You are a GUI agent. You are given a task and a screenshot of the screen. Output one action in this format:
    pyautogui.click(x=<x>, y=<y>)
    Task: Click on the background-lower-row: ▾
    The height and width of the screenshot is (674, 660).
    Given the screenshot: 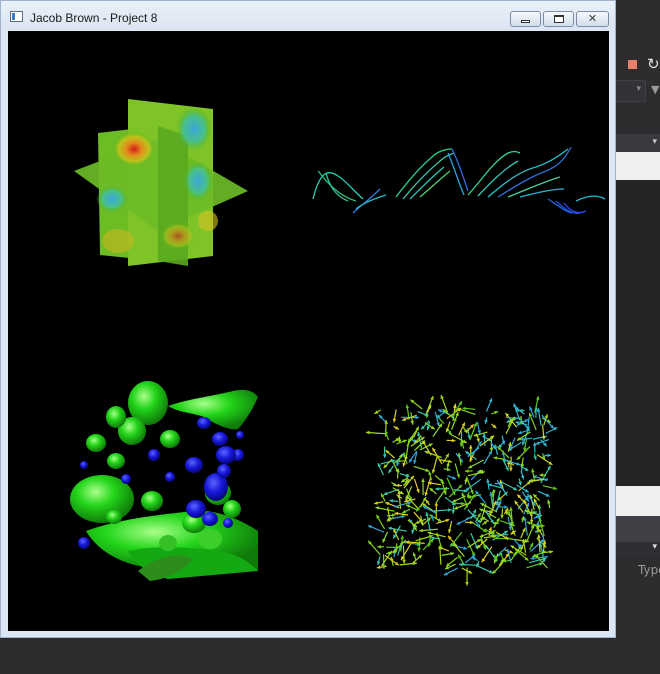 What is the action you would take?
    pyautogui.click(x=636, y=549)
    